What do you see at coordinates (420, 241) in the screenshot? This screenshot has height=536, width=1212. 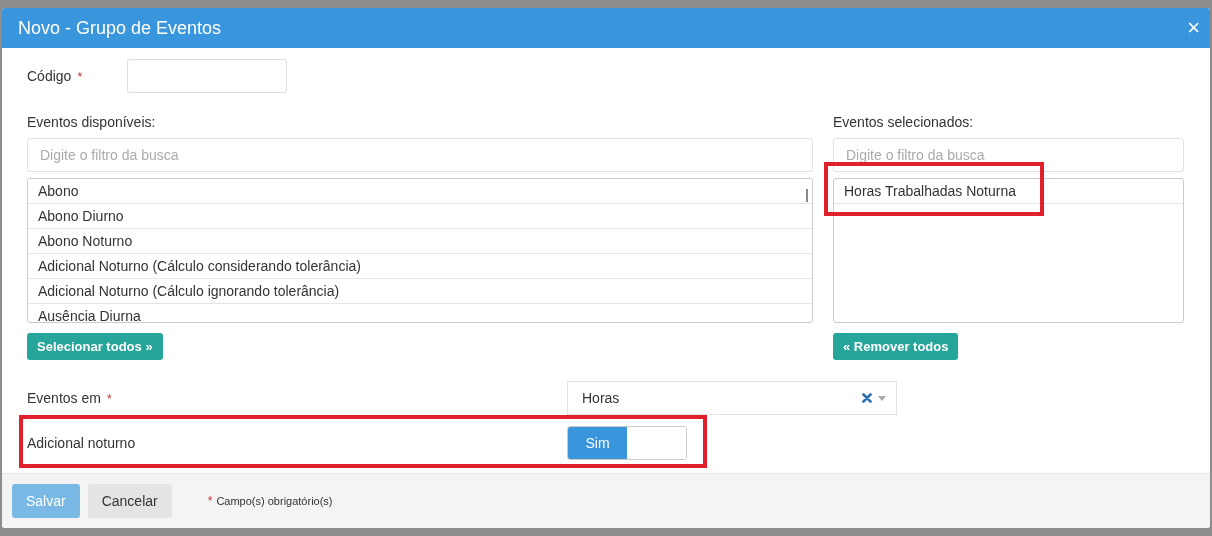 I see `list-item: Abono Noturno` at bounding box center [420, 241].